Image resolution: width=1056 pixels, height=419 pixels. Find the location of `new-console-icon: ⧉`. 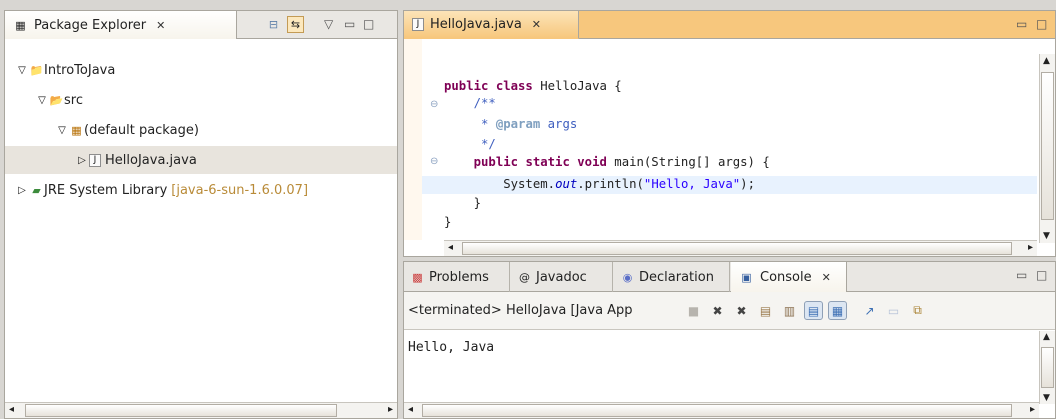

new-console-icon: ⧉ is located at coordinates (917, 310).